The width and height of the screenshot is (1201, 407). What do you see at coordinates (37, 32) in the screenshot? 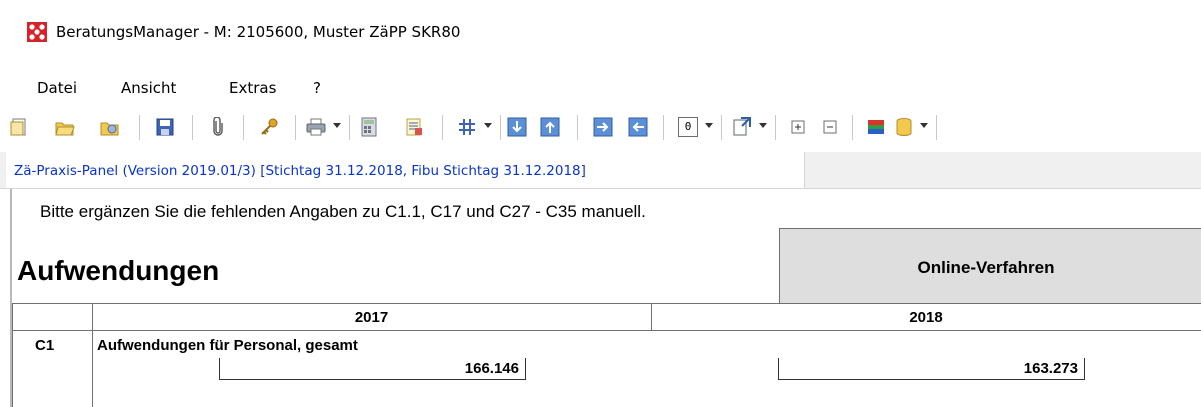
I see `app-logo-icon` at bounding box center [37, 32].